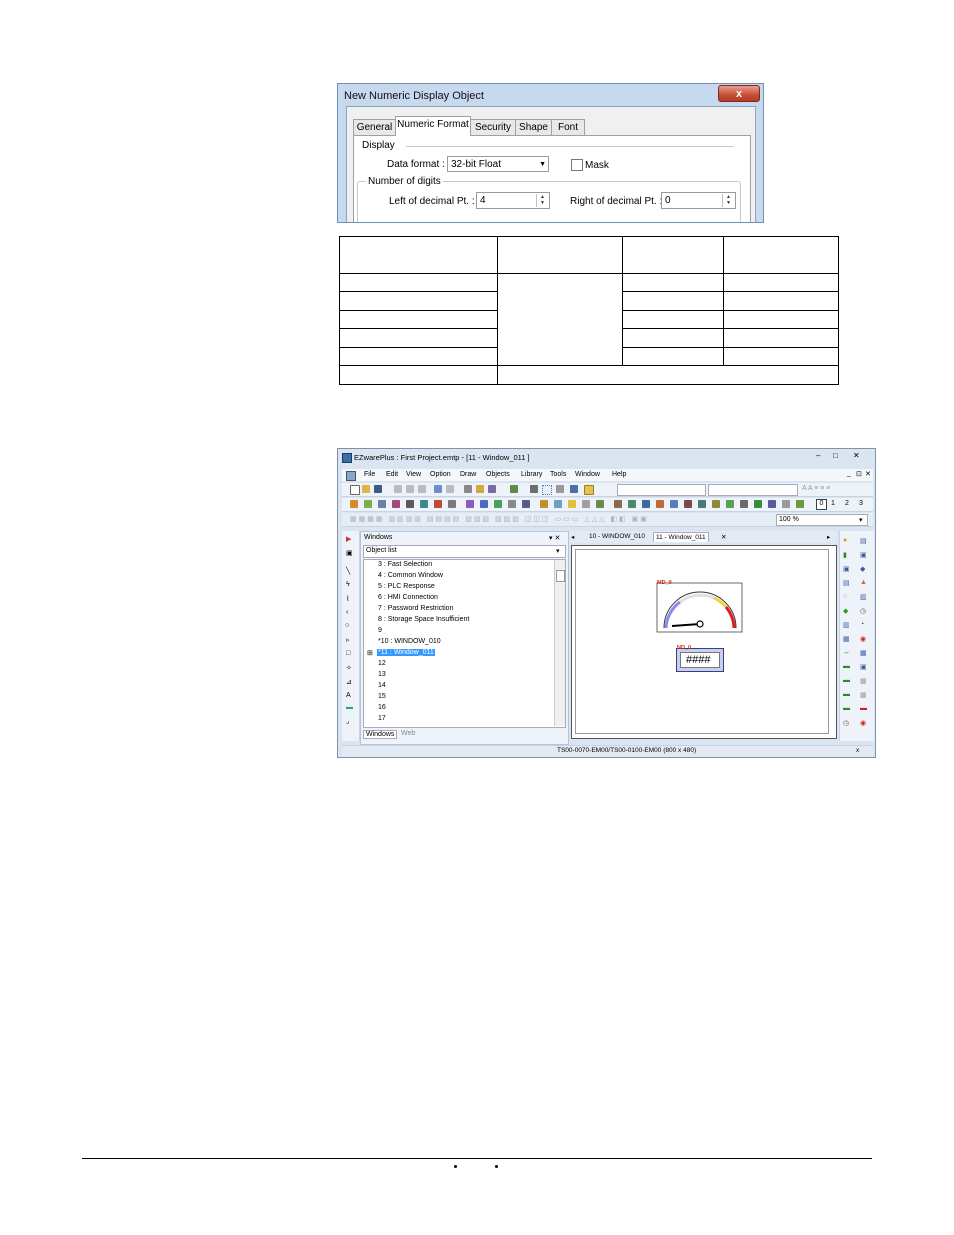 The height and width of the screenshot is (1235, 954). What do you see at coordinates (568, 127) in the screenshot?
I see `tab-font: Font` at bounding box center [568, 127].